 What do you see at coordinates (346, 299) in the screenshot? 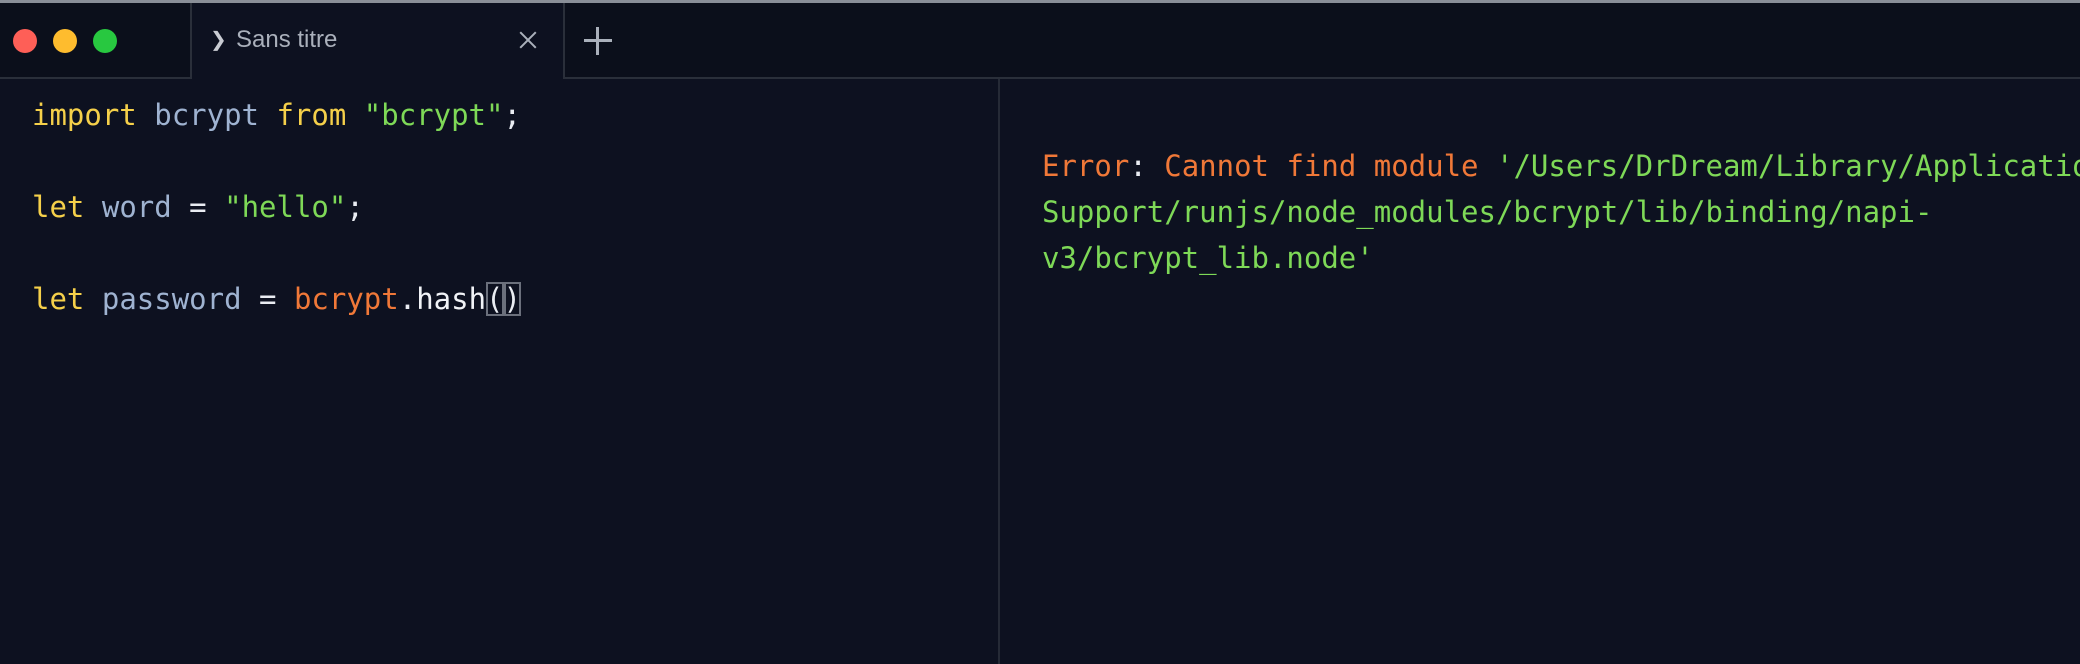
I see `object-token: bcrypt` at bounding box center [346, 299].